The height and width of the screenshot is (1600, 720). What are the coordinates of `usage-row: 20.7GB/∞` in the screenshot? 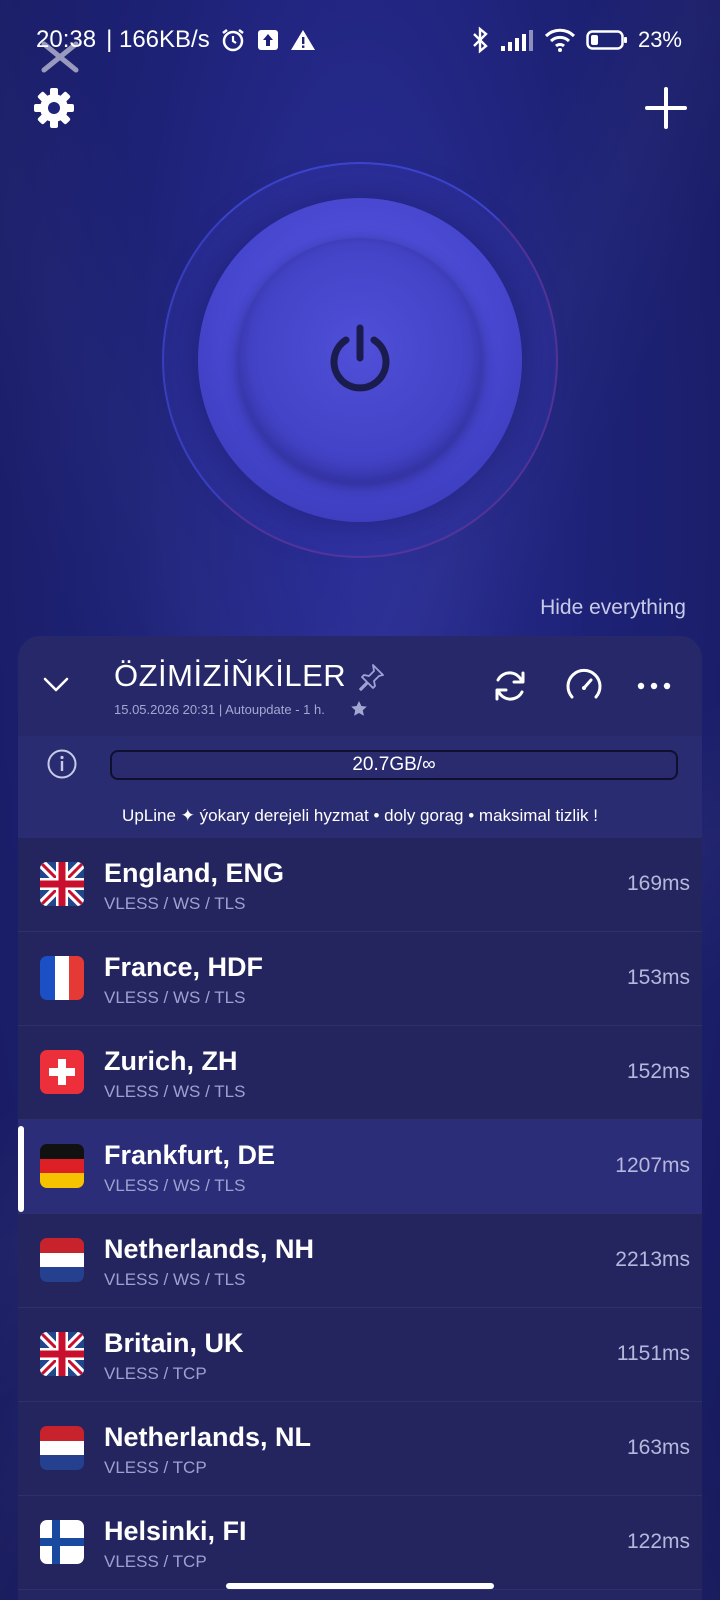 It's located at (360, 765).